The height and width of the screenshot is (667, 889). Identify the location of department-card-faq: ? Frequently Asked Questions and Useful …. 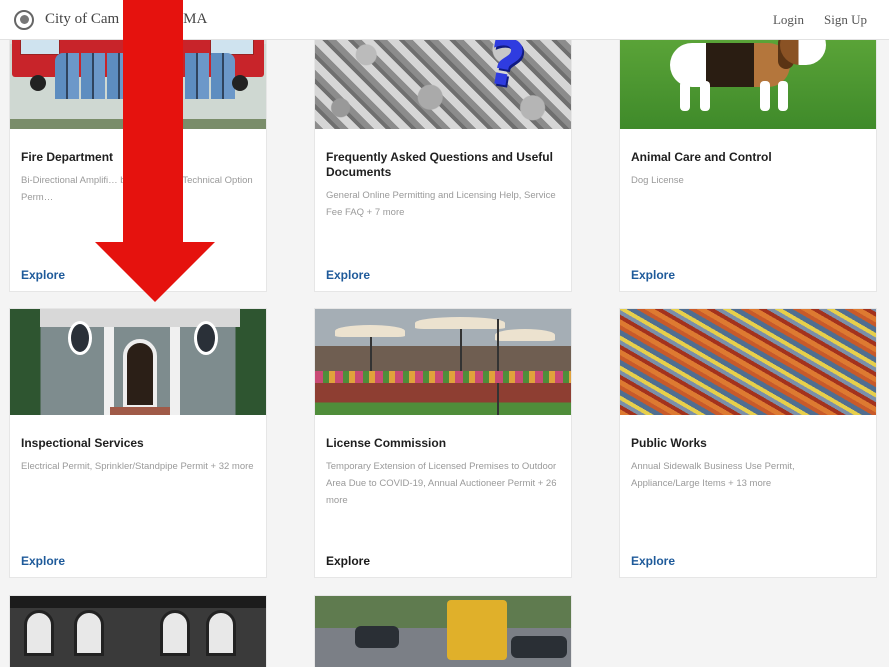
(443, 157).